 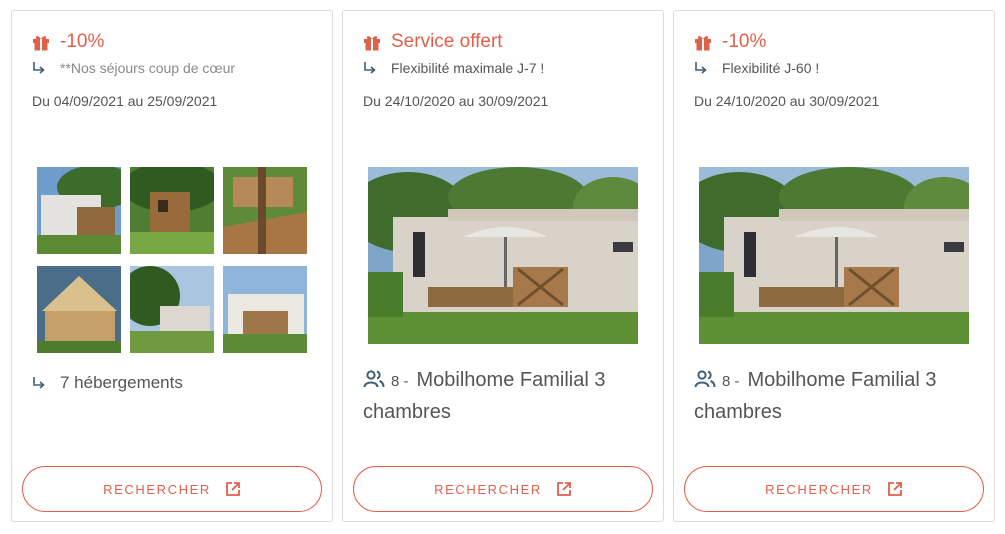 I want to click on offer-subtitle-row: Flexibilité J-60 !, so click(x=756, y=68).